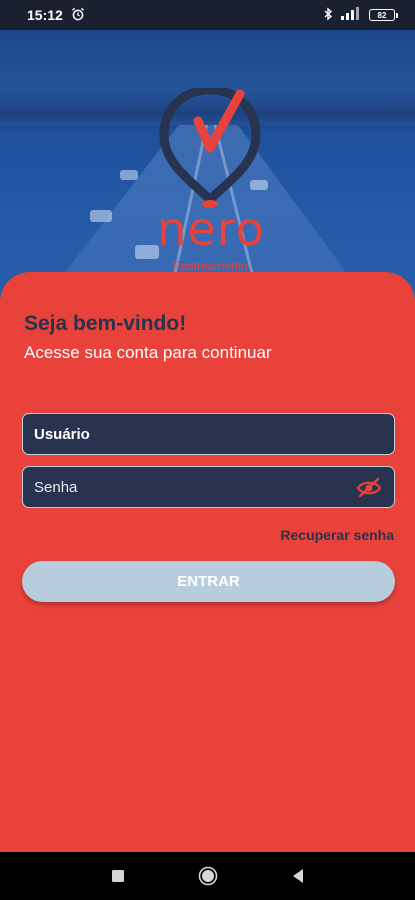  I want to click on eye-off-icon, so click(369, 487).